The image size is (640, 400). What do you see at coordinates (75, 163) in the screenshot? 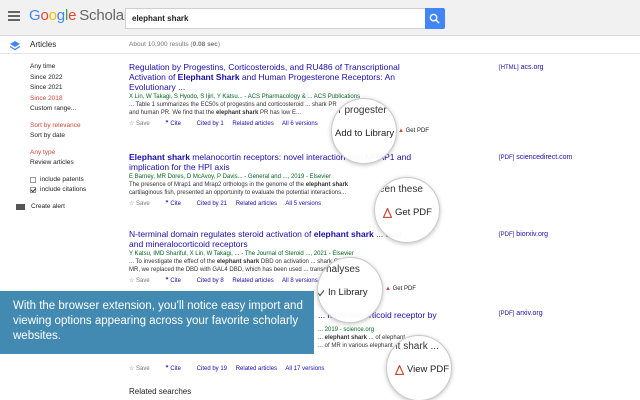
I see `type-review-articles: Review articles` at bounding box center [75, 163].